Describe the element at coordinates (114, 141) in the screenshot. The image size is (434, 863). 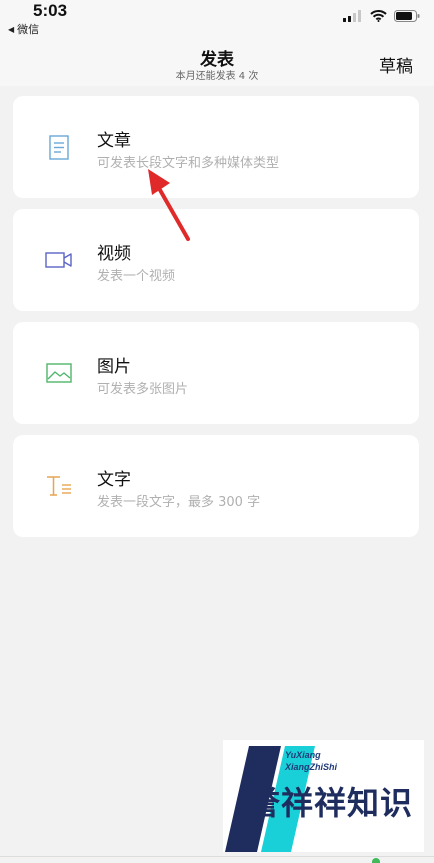
I see `option-title: 文章` at that location.